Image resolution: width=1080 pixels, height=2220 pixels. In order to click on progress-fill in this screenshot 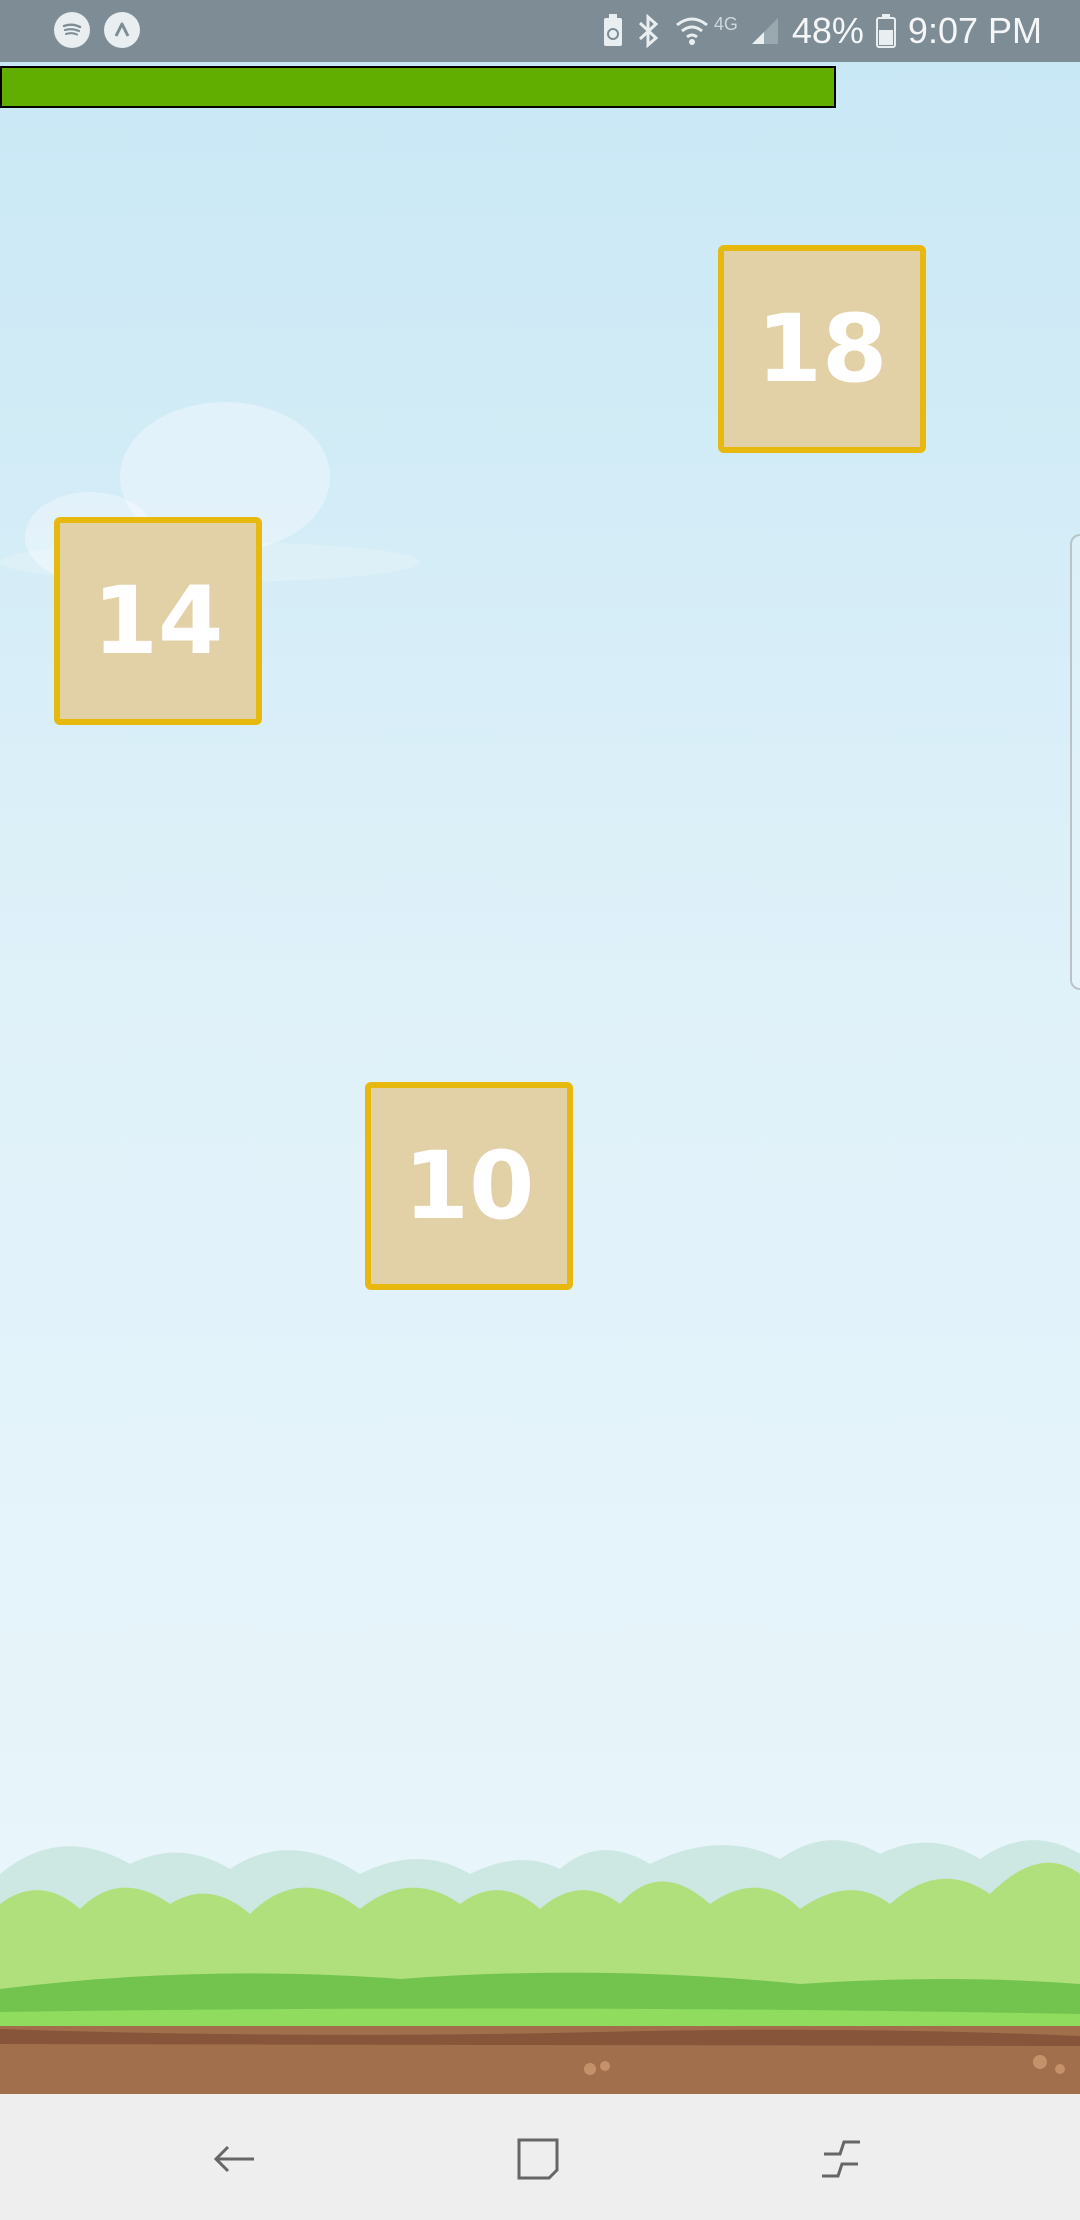, I will do `click(418, 87)`.